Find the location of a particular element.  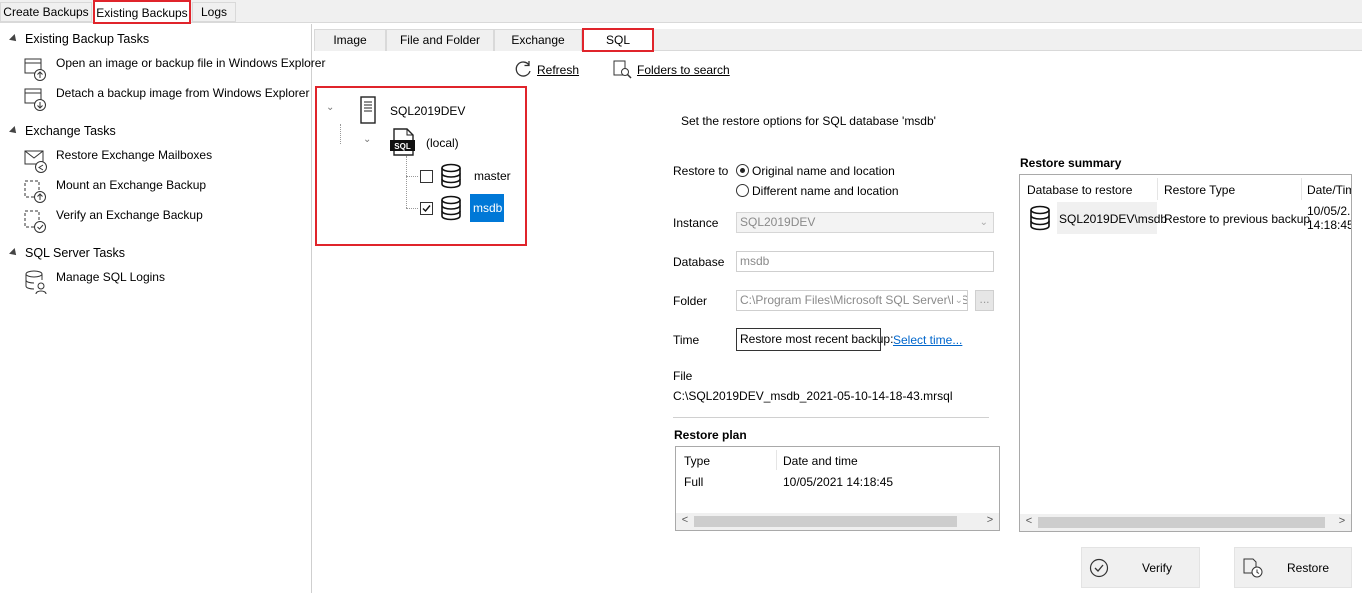

column-header-datetime: Date/Tim is located at coordinates (1329, 190).